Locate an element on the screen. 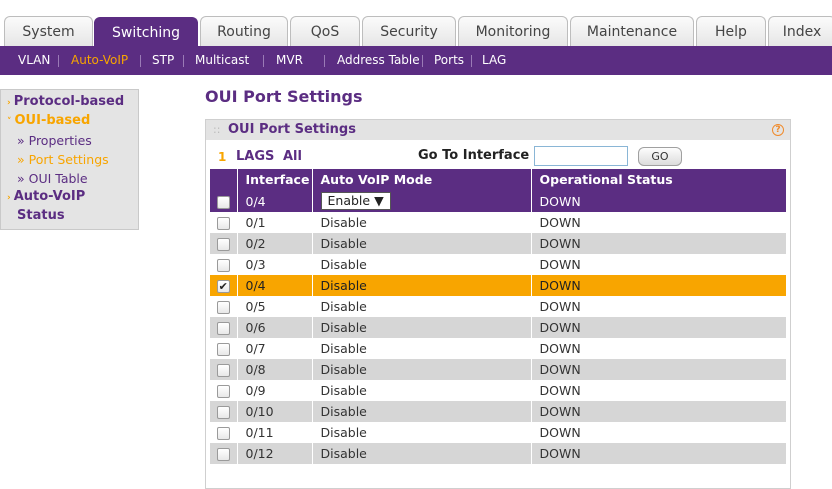  table-row: 0/5 Disable DOWN is located at coordinates (498, 306).